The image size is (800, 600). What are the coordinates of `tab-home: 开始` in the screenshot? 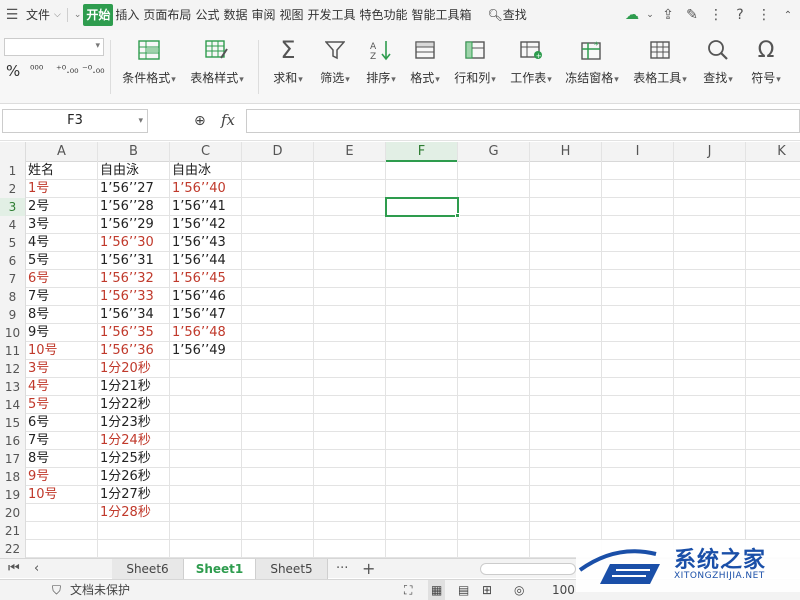 It's located at (98, 15).